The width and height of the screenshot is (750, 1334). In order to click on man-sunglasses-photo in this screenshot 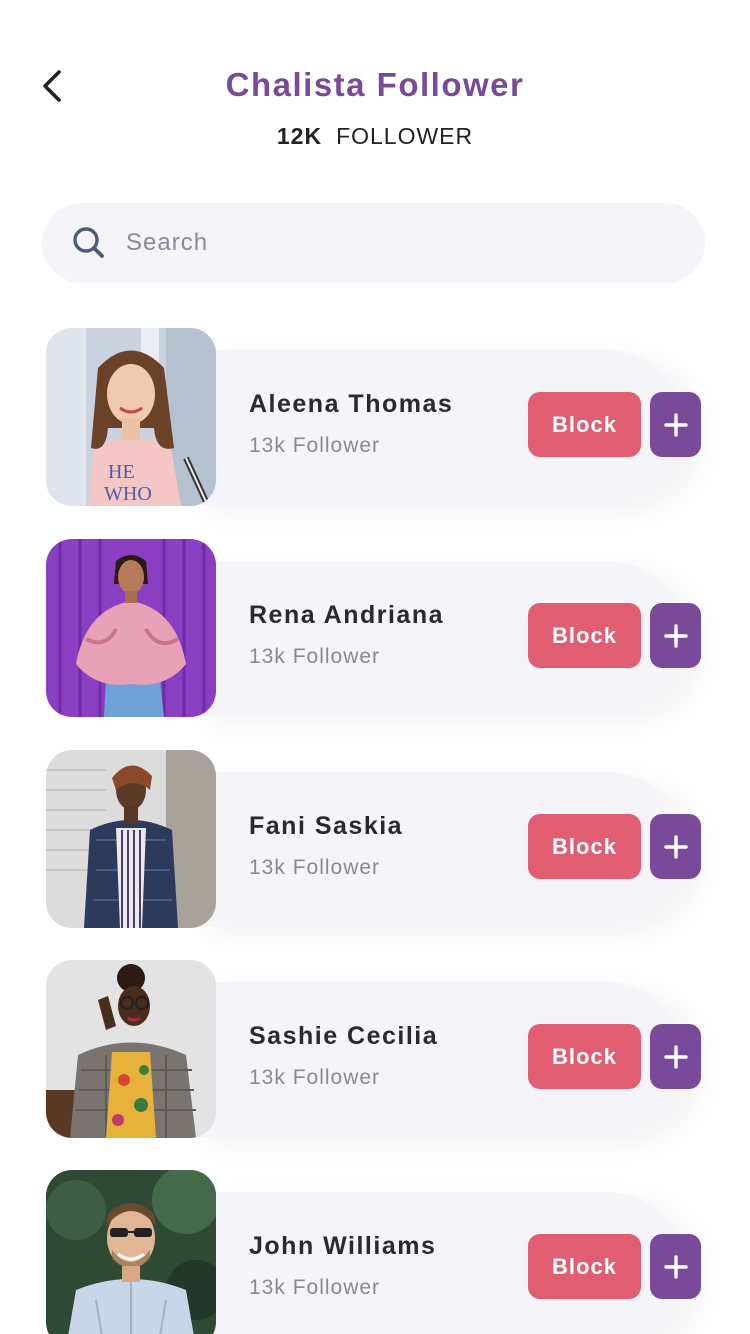, I will do `click(131, 1252)`.